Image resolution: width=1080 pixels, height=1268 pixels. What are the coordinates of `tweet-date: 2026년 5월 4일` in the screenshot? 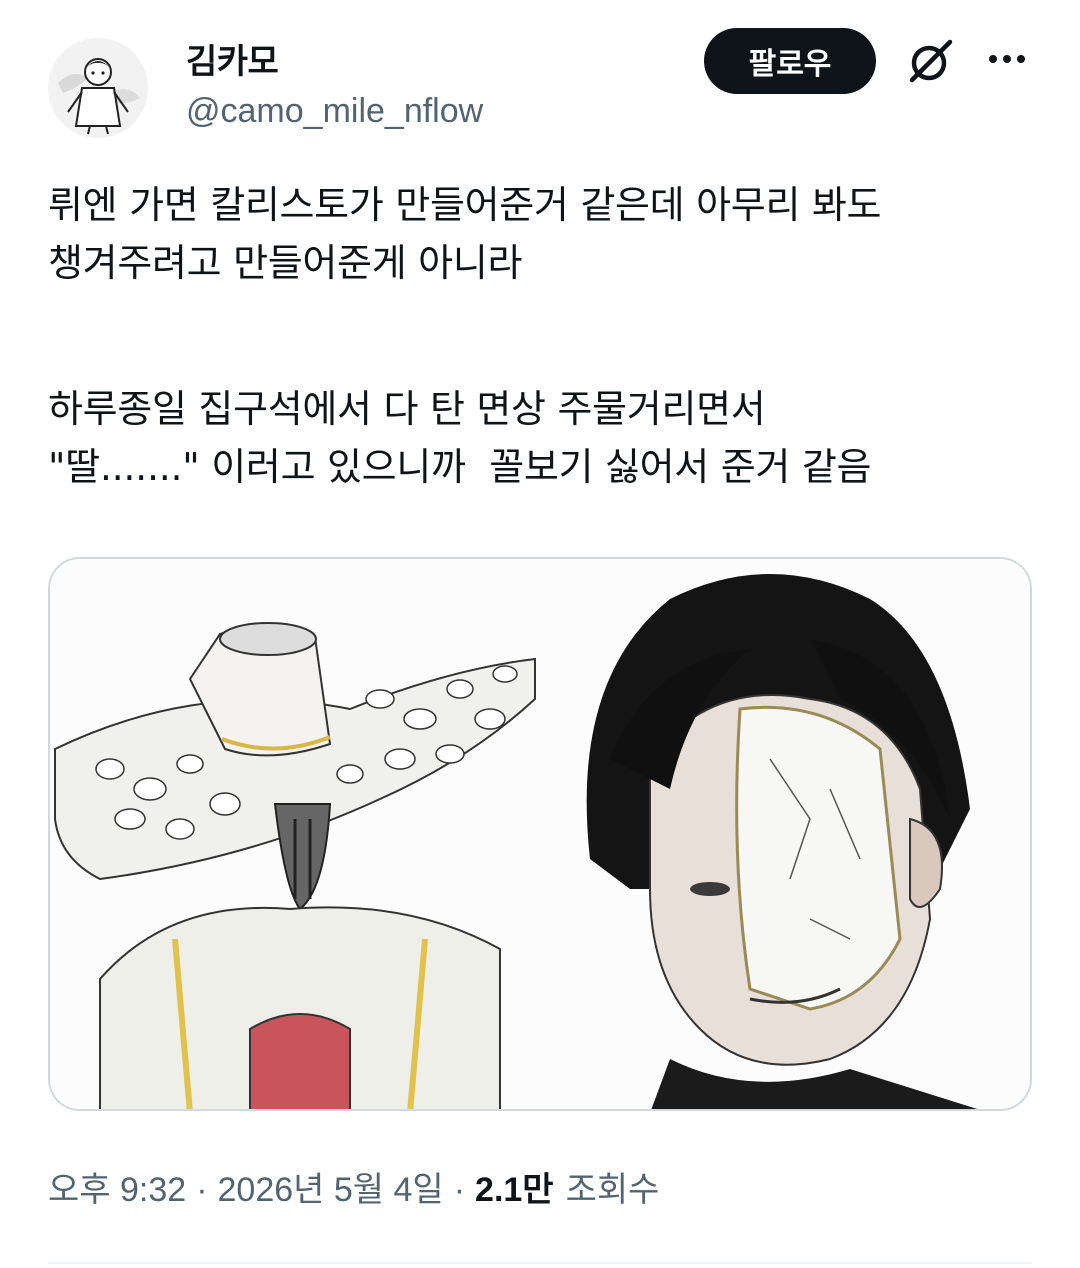 It's located at (331, 1186).